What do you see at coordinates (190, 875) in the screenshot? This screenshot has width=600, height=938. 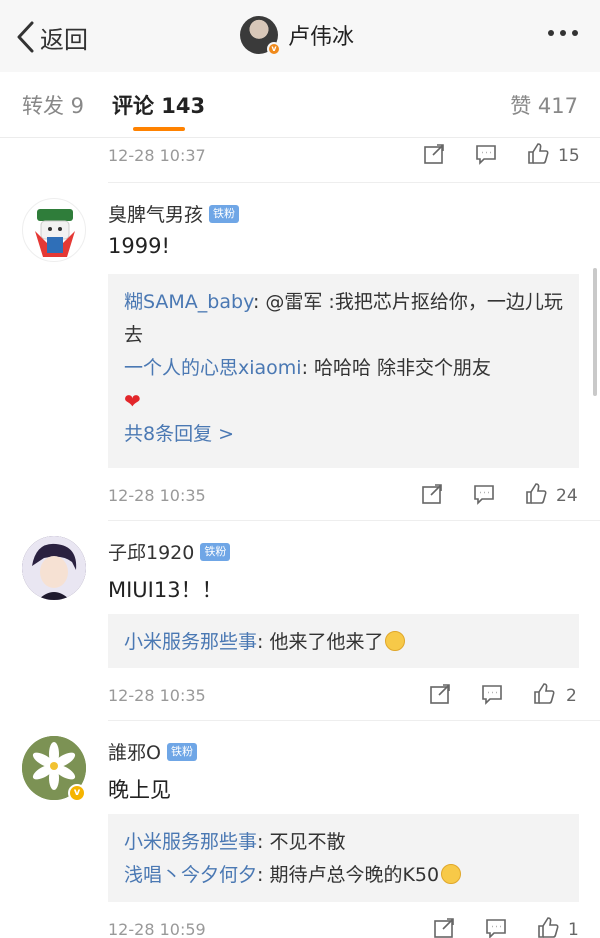 I see `reply-author: 浅唱丶今夕何夕` at bounding box center [190, 875].